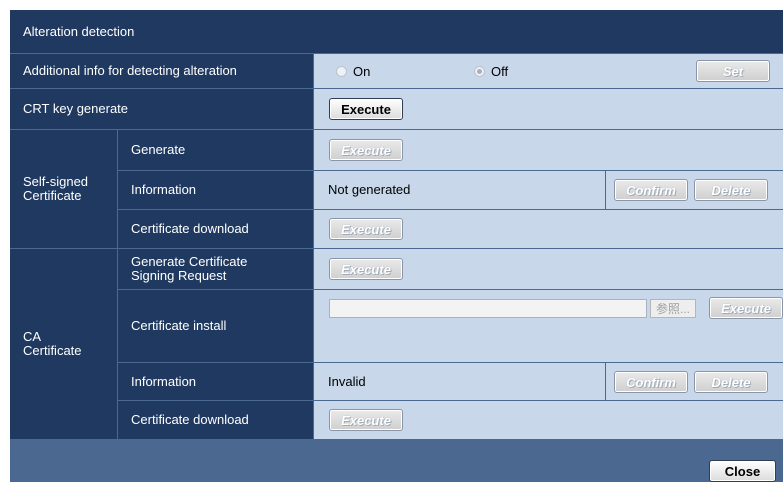 The image size is (783, 482). I want to click on ca-information-value: Invalid, so click(459, 381).